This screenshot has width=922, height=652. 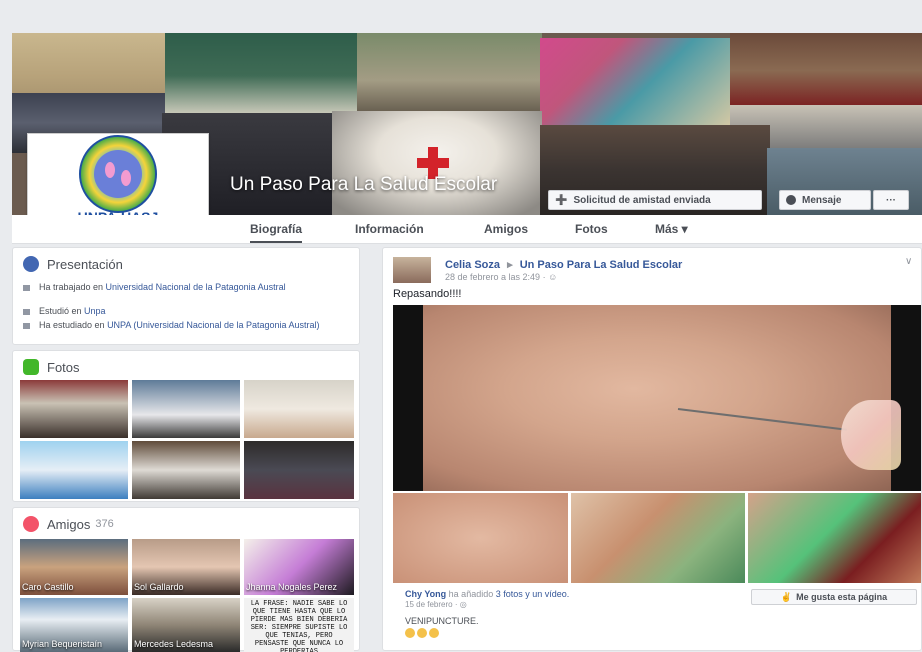 I want to click on skin-closeup, so click(x=657, y=398).